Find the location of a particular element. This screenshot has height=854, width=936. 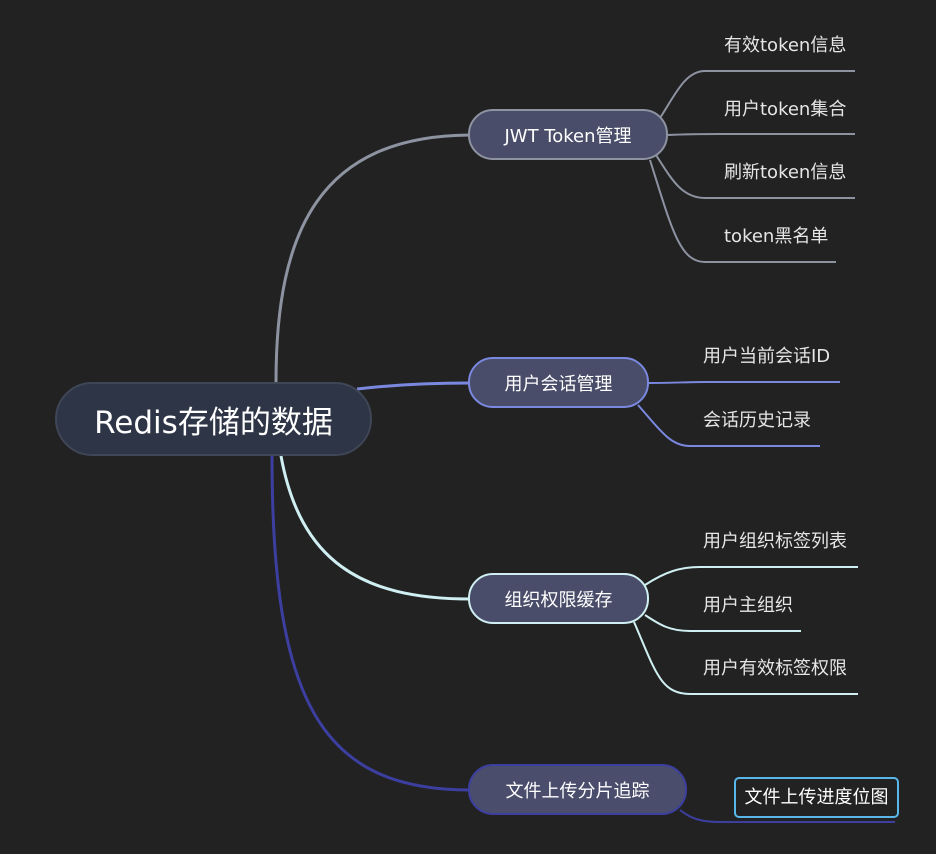

branch-label: 文件上传分片追踪 is located at coordinates (577, 791).